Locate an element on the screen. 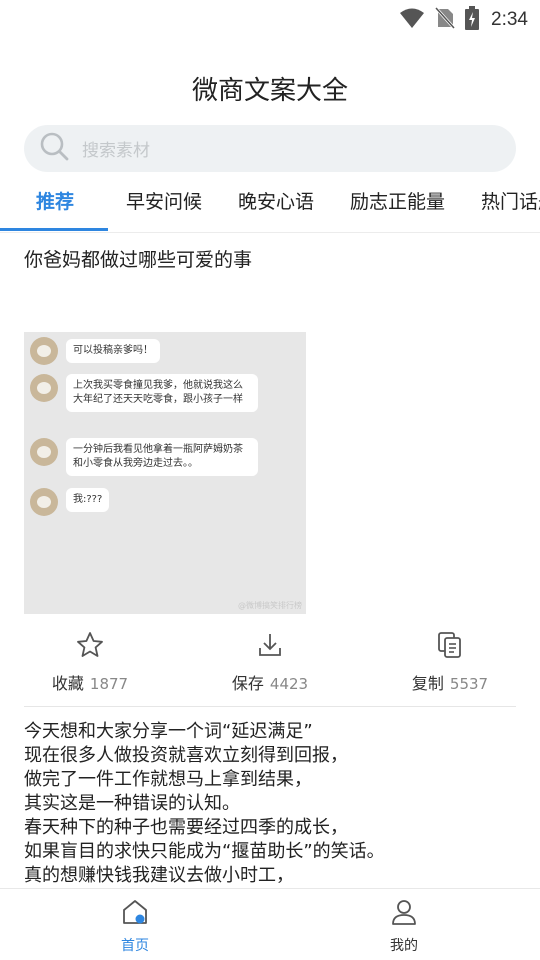 The image size is (540, 960). favorite-label: 收藏 1877 is located at coordinates (90, 683).